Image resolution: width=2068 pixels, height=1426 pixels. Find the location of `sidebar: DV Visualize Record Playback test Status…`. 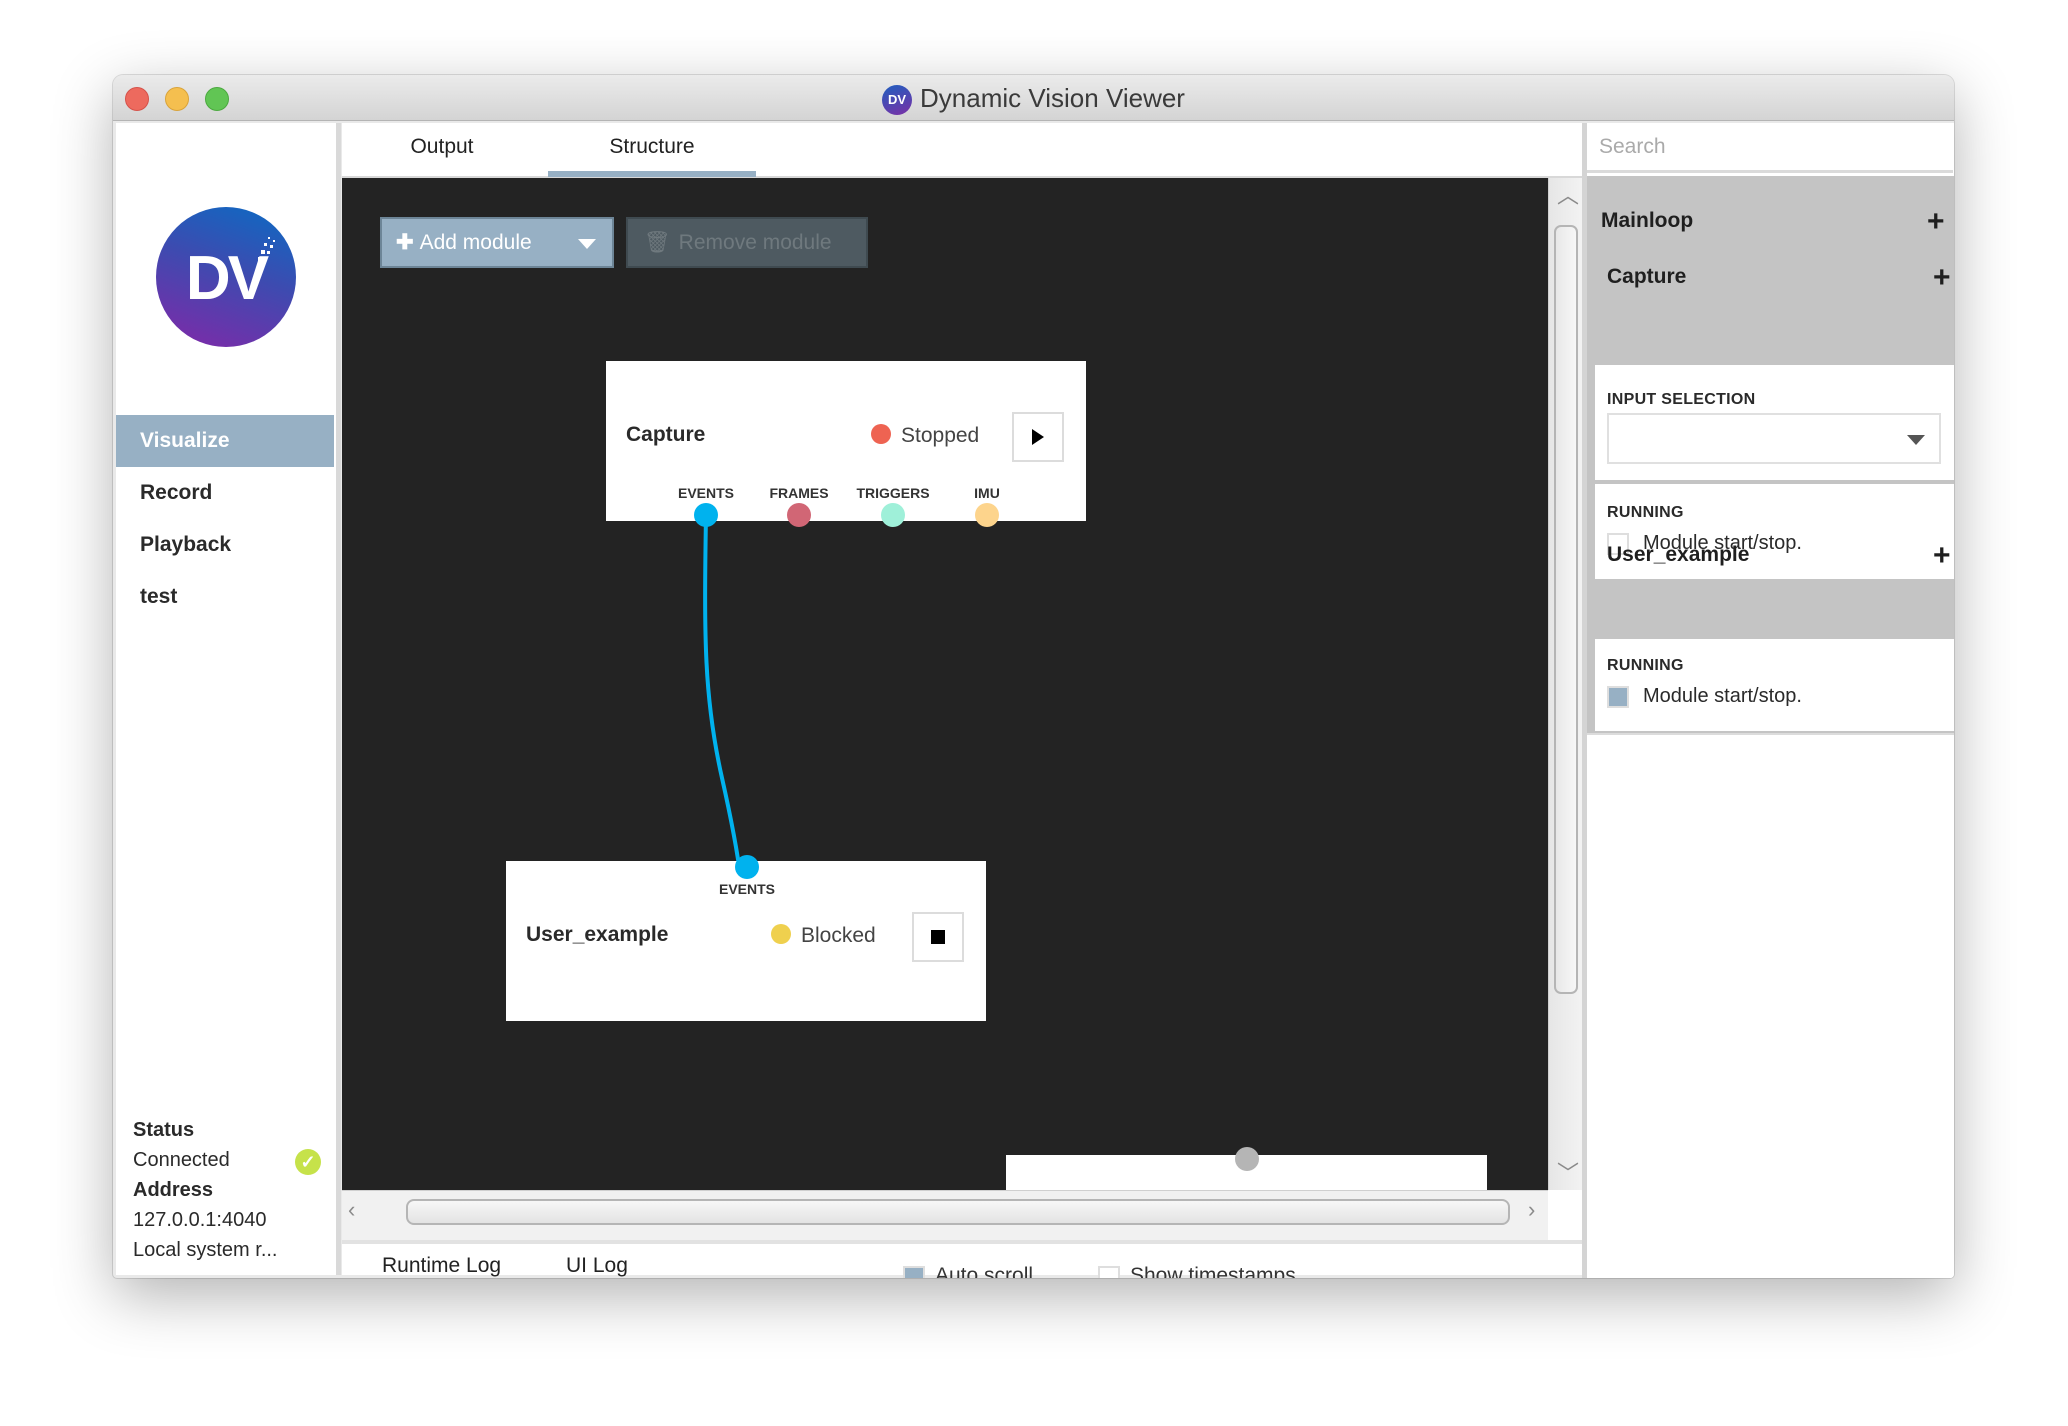

sidebar: DV Visualize Record Playback test Status… is located at coordinates (226, 699).